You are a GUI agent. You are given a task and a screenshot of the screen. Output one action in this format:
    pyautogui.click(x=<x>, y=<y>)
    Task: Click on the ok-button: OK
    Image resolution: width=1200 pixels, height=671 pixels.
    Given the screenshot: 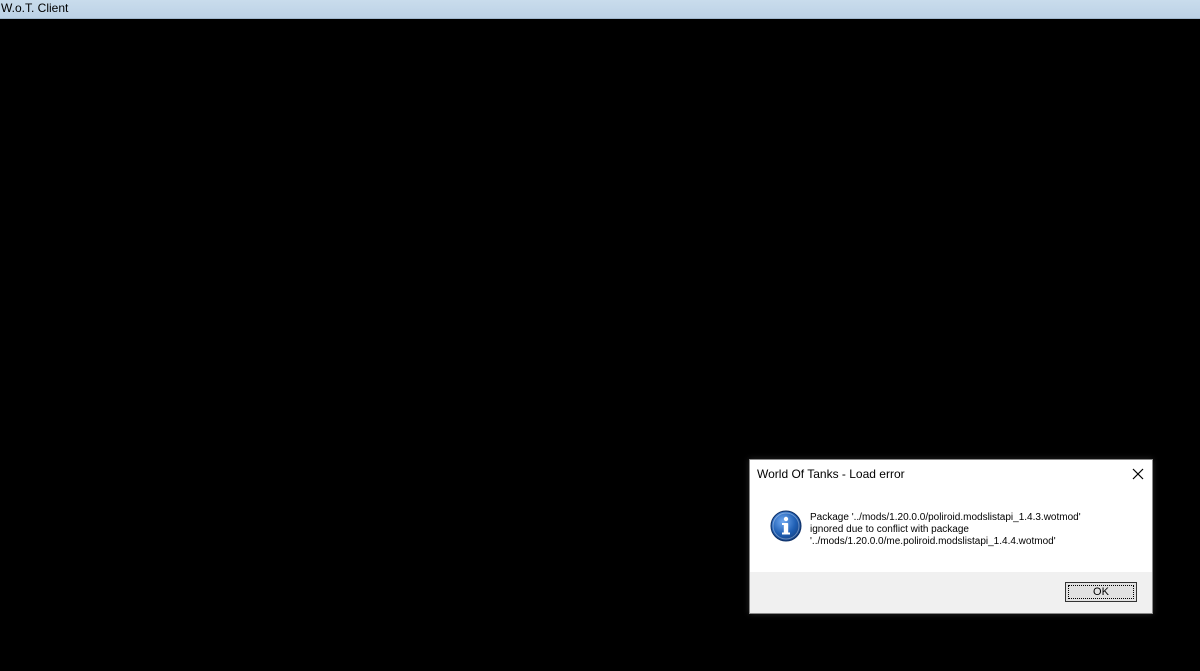 What is the action you would take?
    pyautogui.click(x=1101, y=592)
    